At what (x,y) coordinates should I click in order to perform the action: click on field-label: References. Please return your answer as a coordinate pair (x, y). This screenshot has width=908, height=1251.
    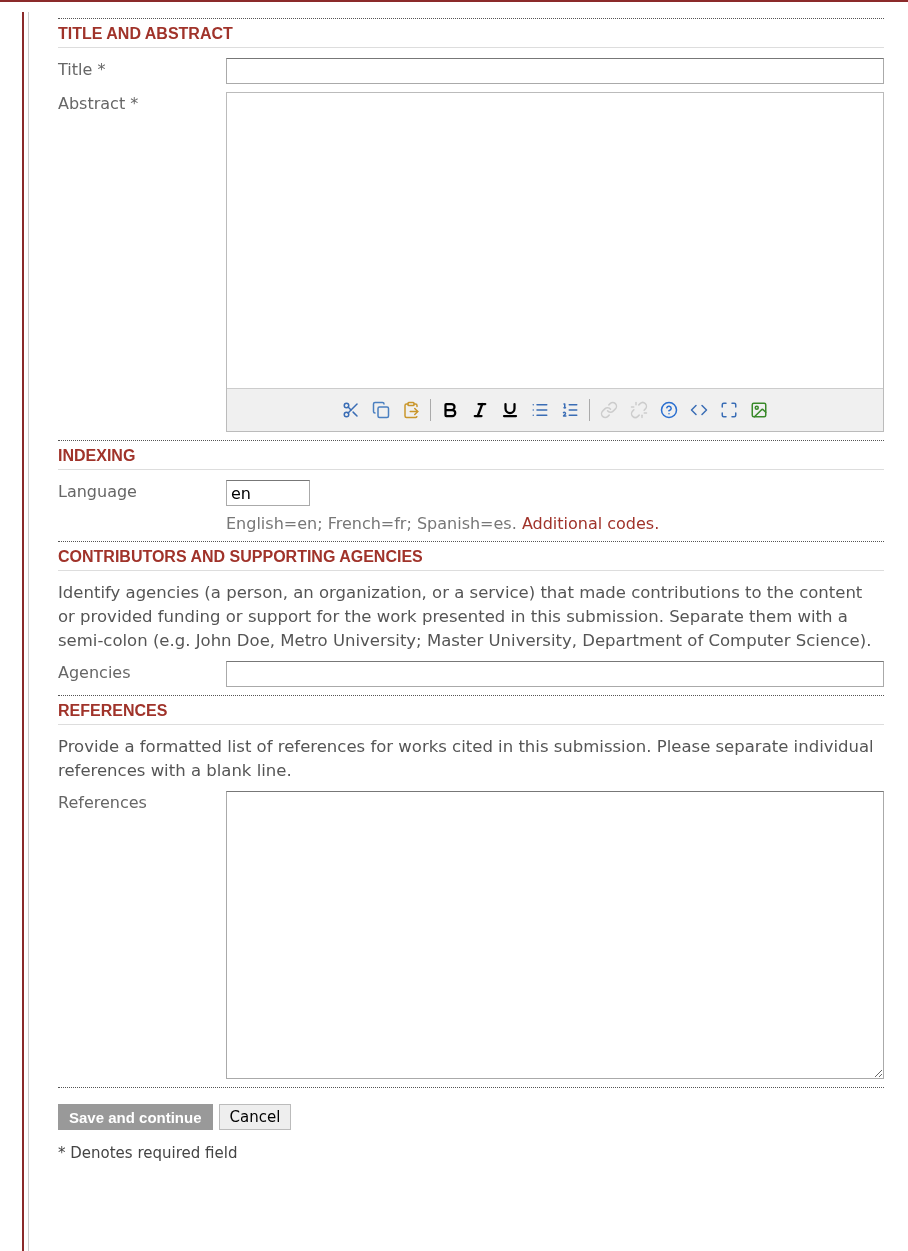
    Looking at the image, I should click on (103, 803).